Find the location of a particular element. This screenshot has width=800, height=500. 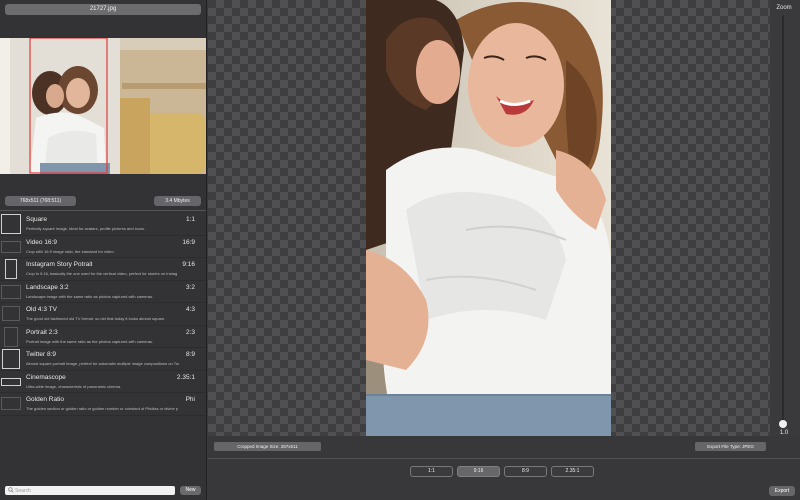

golden-ratio-icon is located at coordinates (11, 403).